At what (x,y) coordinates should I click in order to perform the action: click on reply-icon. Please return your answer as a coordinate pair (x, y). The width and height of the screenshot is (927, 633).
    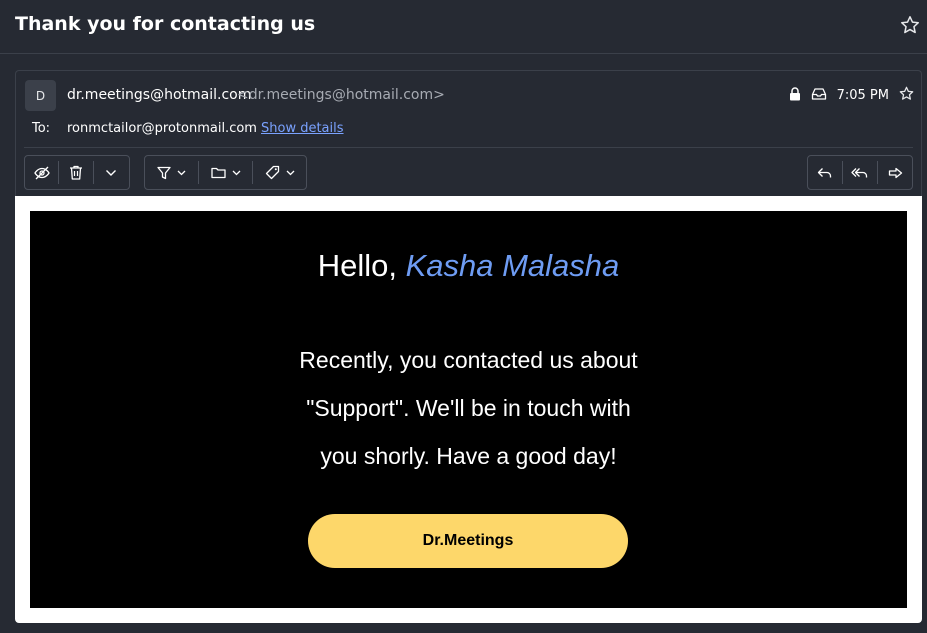
    Looking at the image, I should click on (824, 173).